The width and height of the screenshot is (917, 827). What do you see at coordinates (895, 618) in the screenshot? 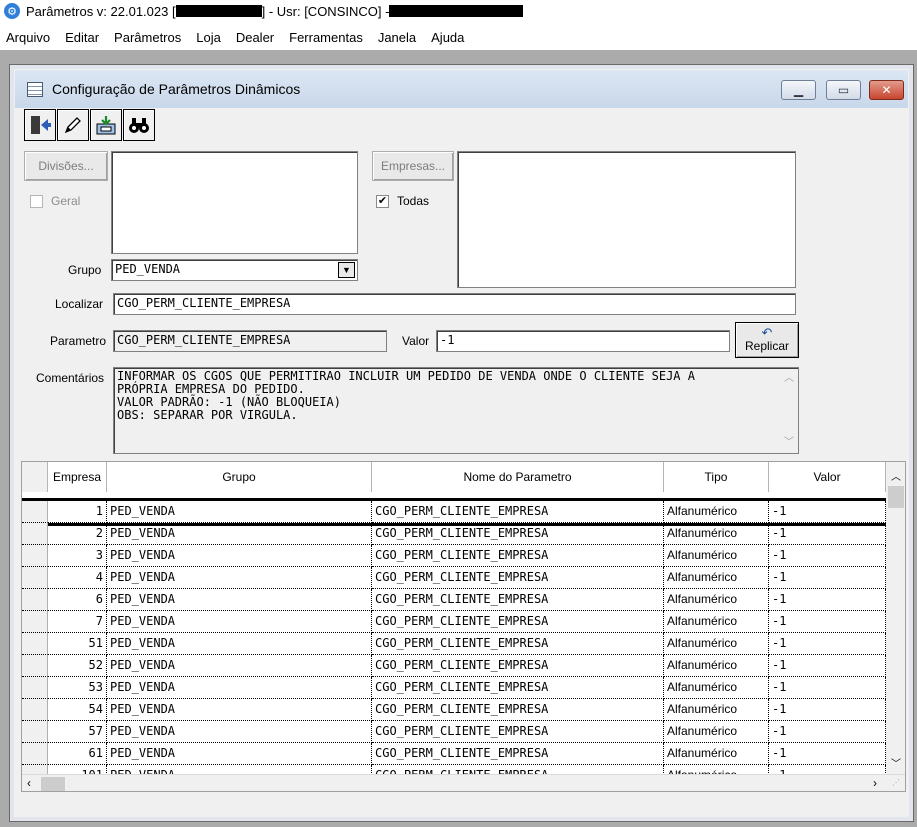
I see `vertical-scrollbar: ︿ ﹀` at bounding box center [895, 618].